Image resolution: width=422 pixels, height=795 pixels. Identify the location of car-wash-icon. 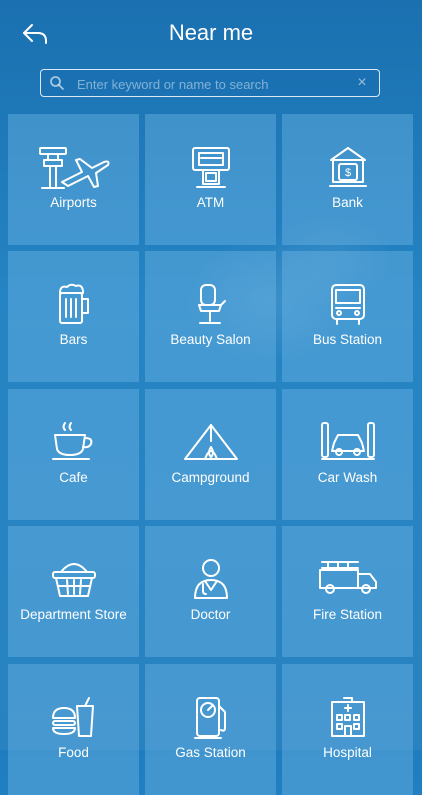
(347, 444).